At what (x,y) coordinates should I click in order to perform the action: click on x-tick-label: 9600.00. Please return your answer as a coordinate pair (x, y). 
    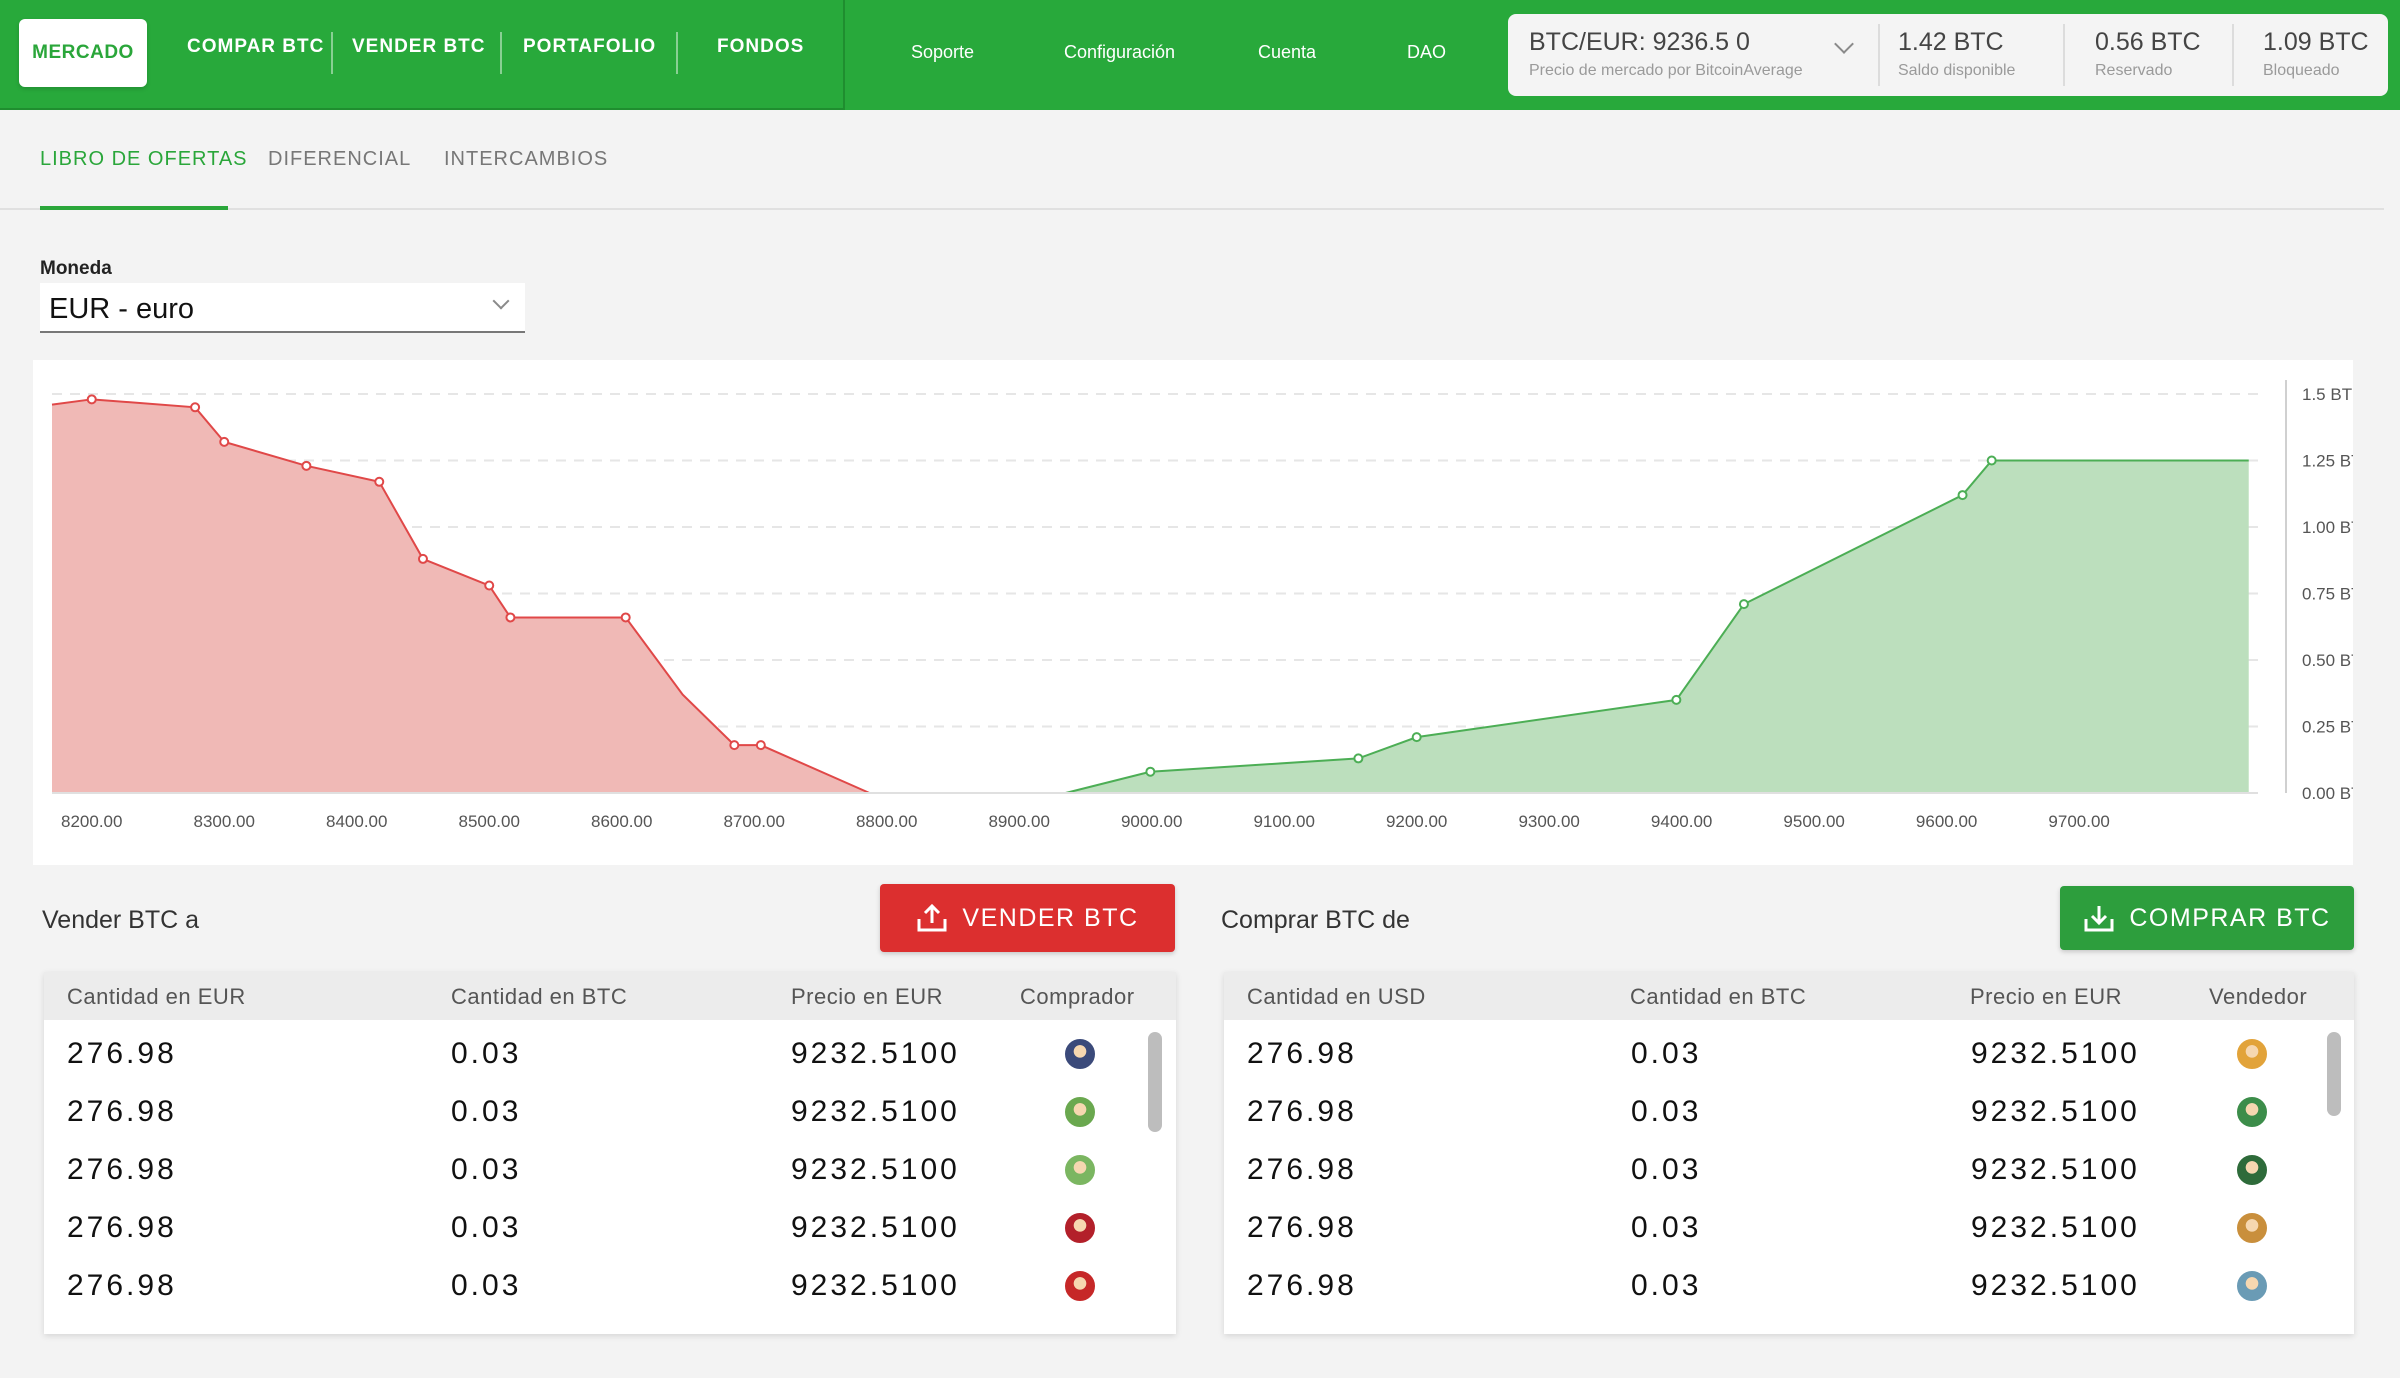
    Looking at the image, I should click on (1946, 821).